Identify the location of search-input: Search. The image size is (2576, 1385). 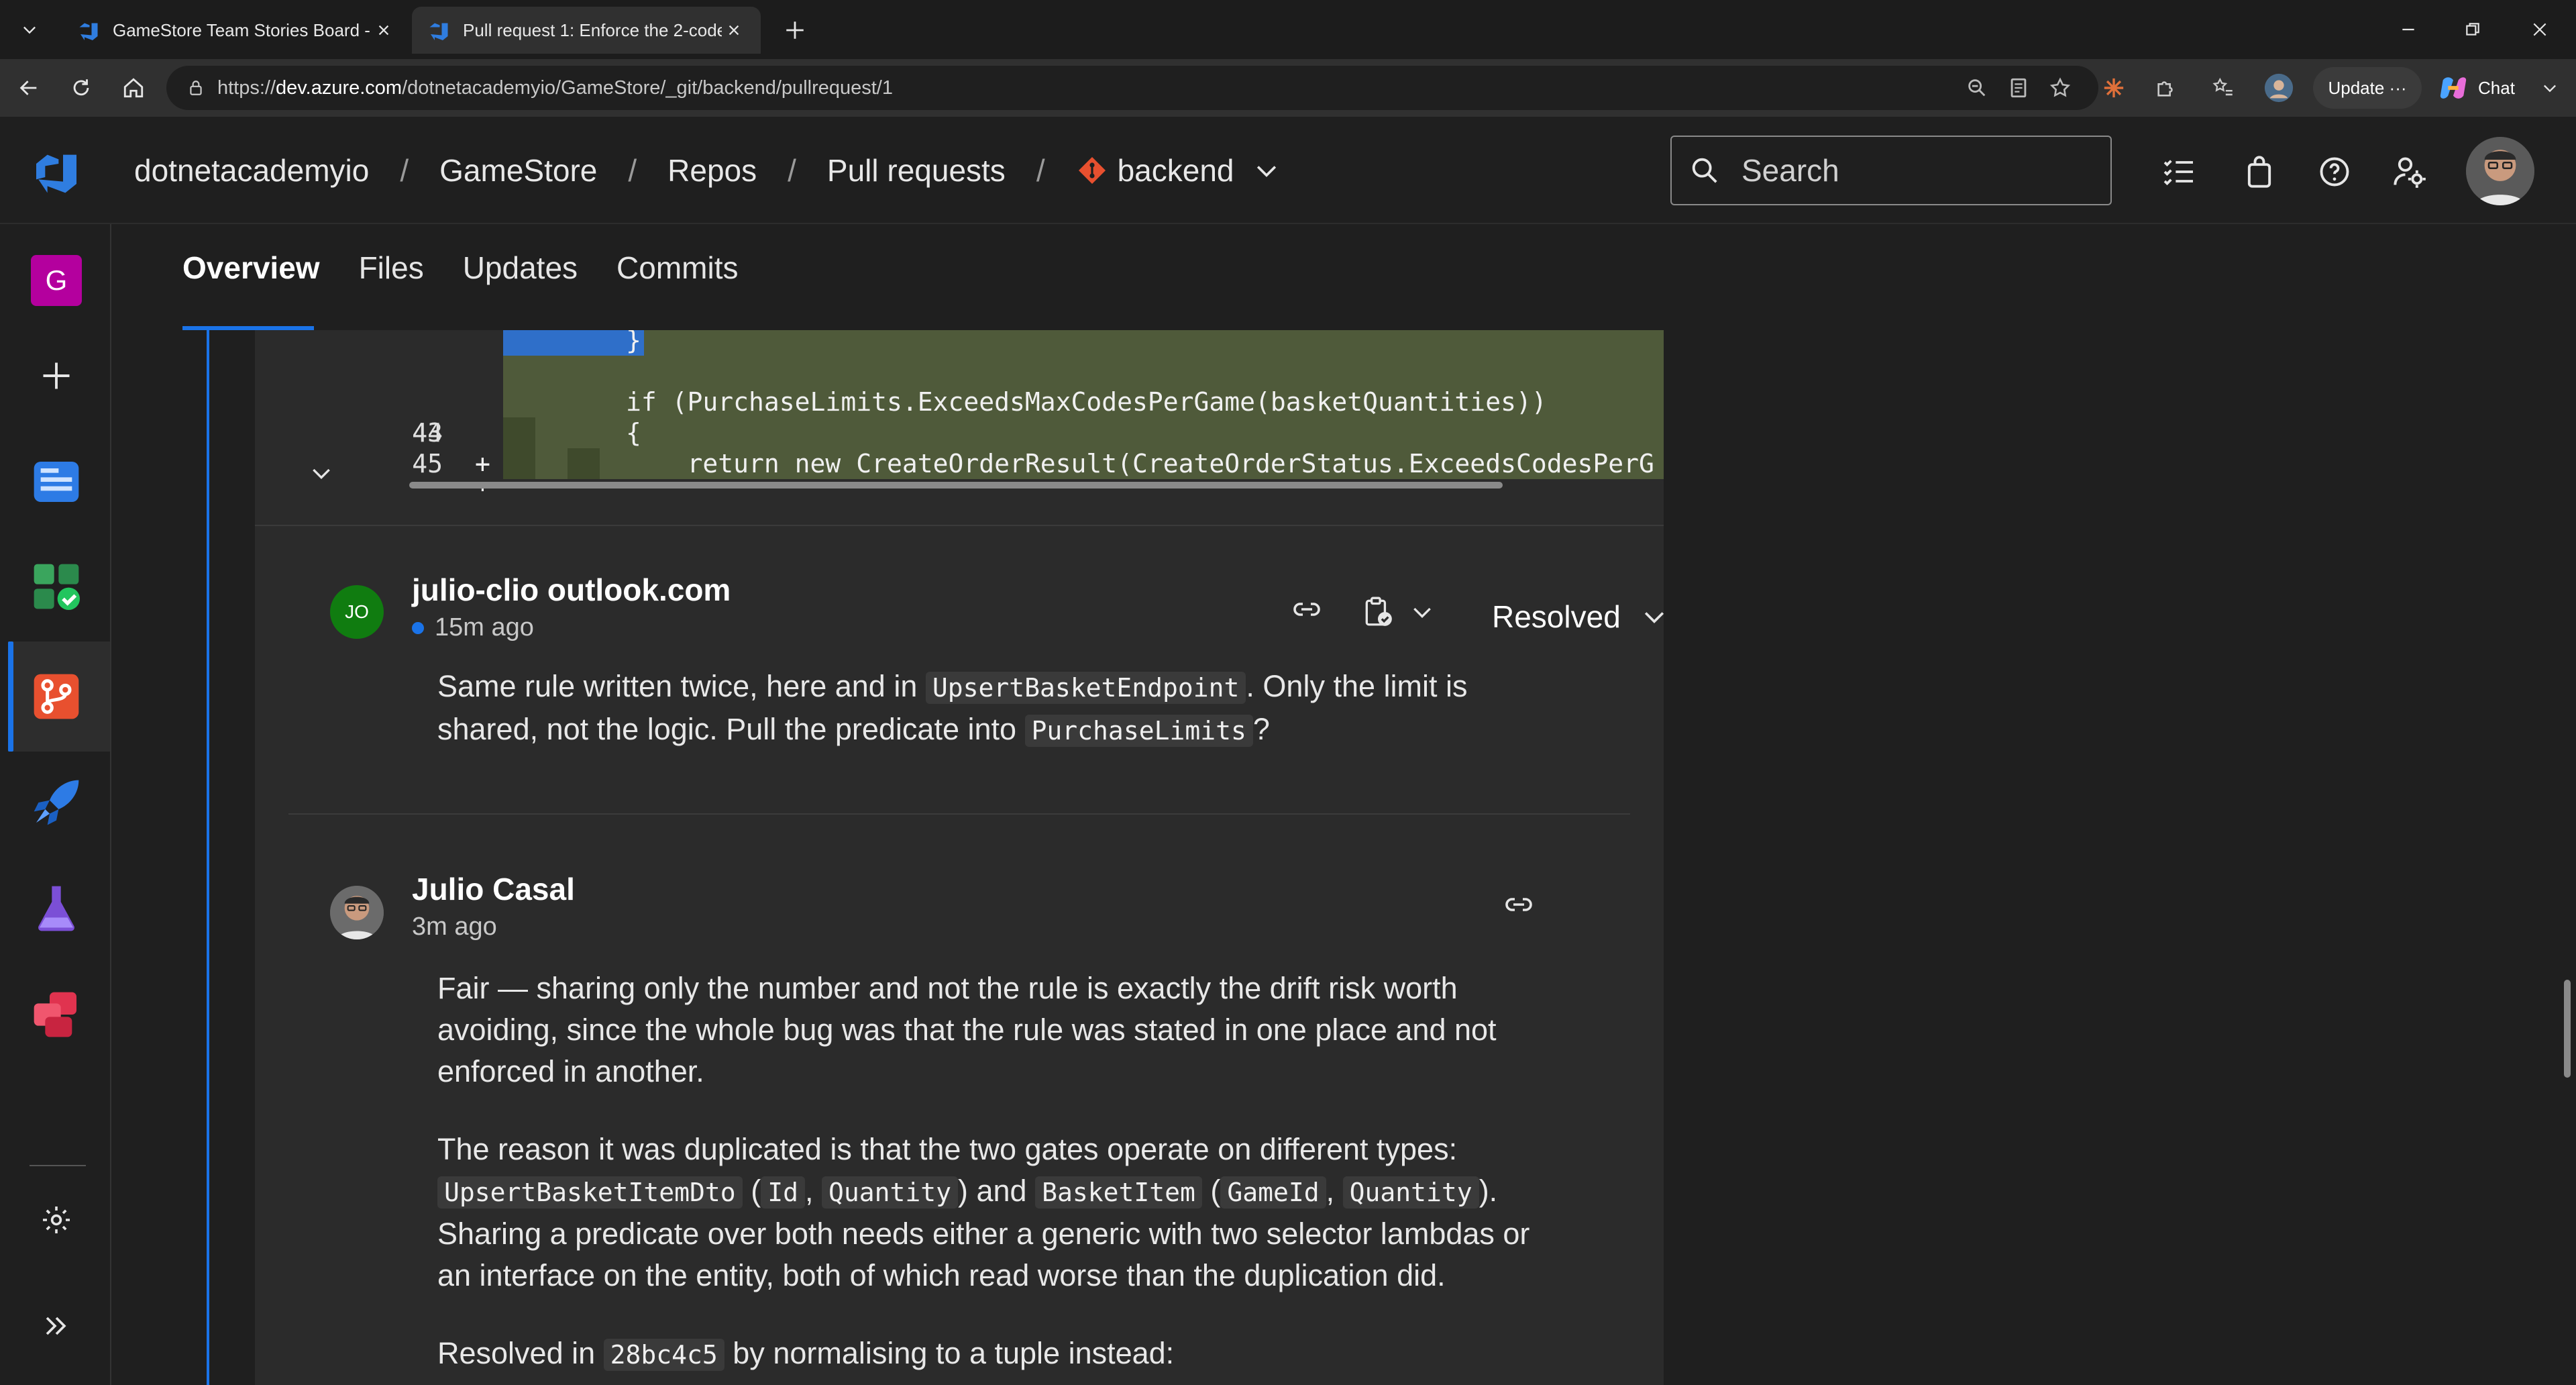
(1891, 170).